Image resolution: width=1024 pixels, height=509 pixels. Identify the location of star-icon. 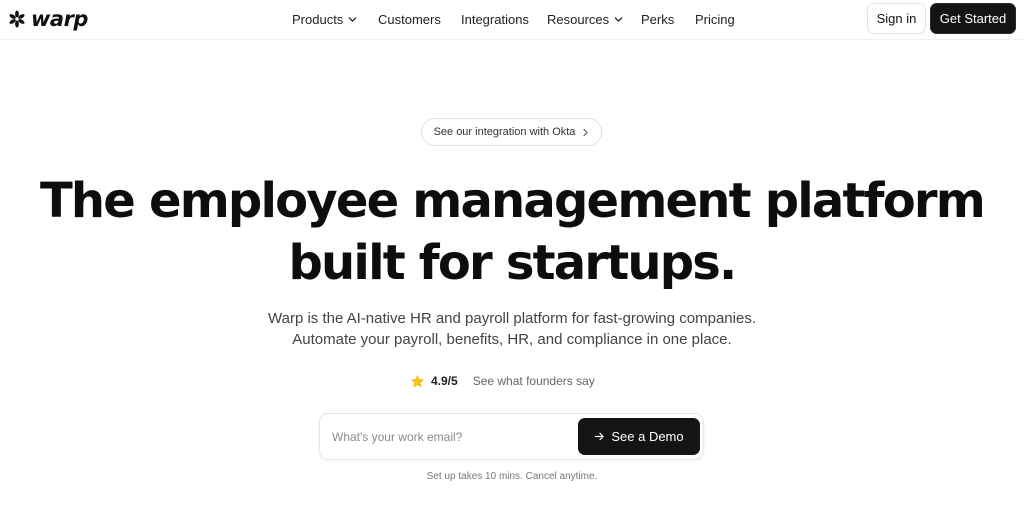
(417, 380).